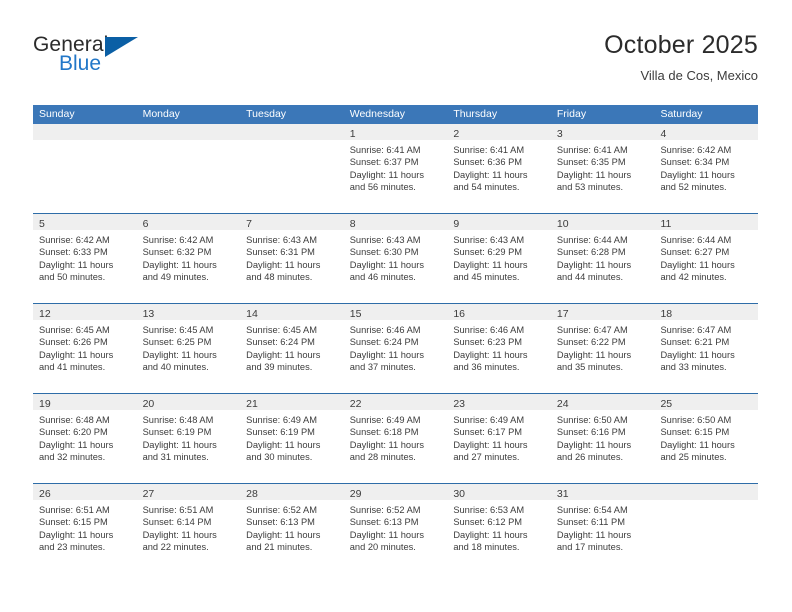 This screenshot has width=792, height=612. I want to click on daylight-text-line2: and 53 minutes., so click(590, 187).